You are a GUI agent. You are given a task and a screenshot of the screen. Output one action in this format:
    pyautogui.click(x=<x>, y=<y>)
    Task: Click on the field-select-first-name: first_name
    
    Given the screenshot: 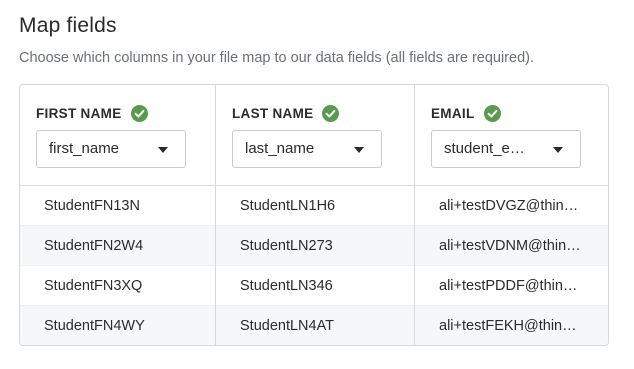 What is the action you would take?
    pyautogui.click(x=111, y=149)
    